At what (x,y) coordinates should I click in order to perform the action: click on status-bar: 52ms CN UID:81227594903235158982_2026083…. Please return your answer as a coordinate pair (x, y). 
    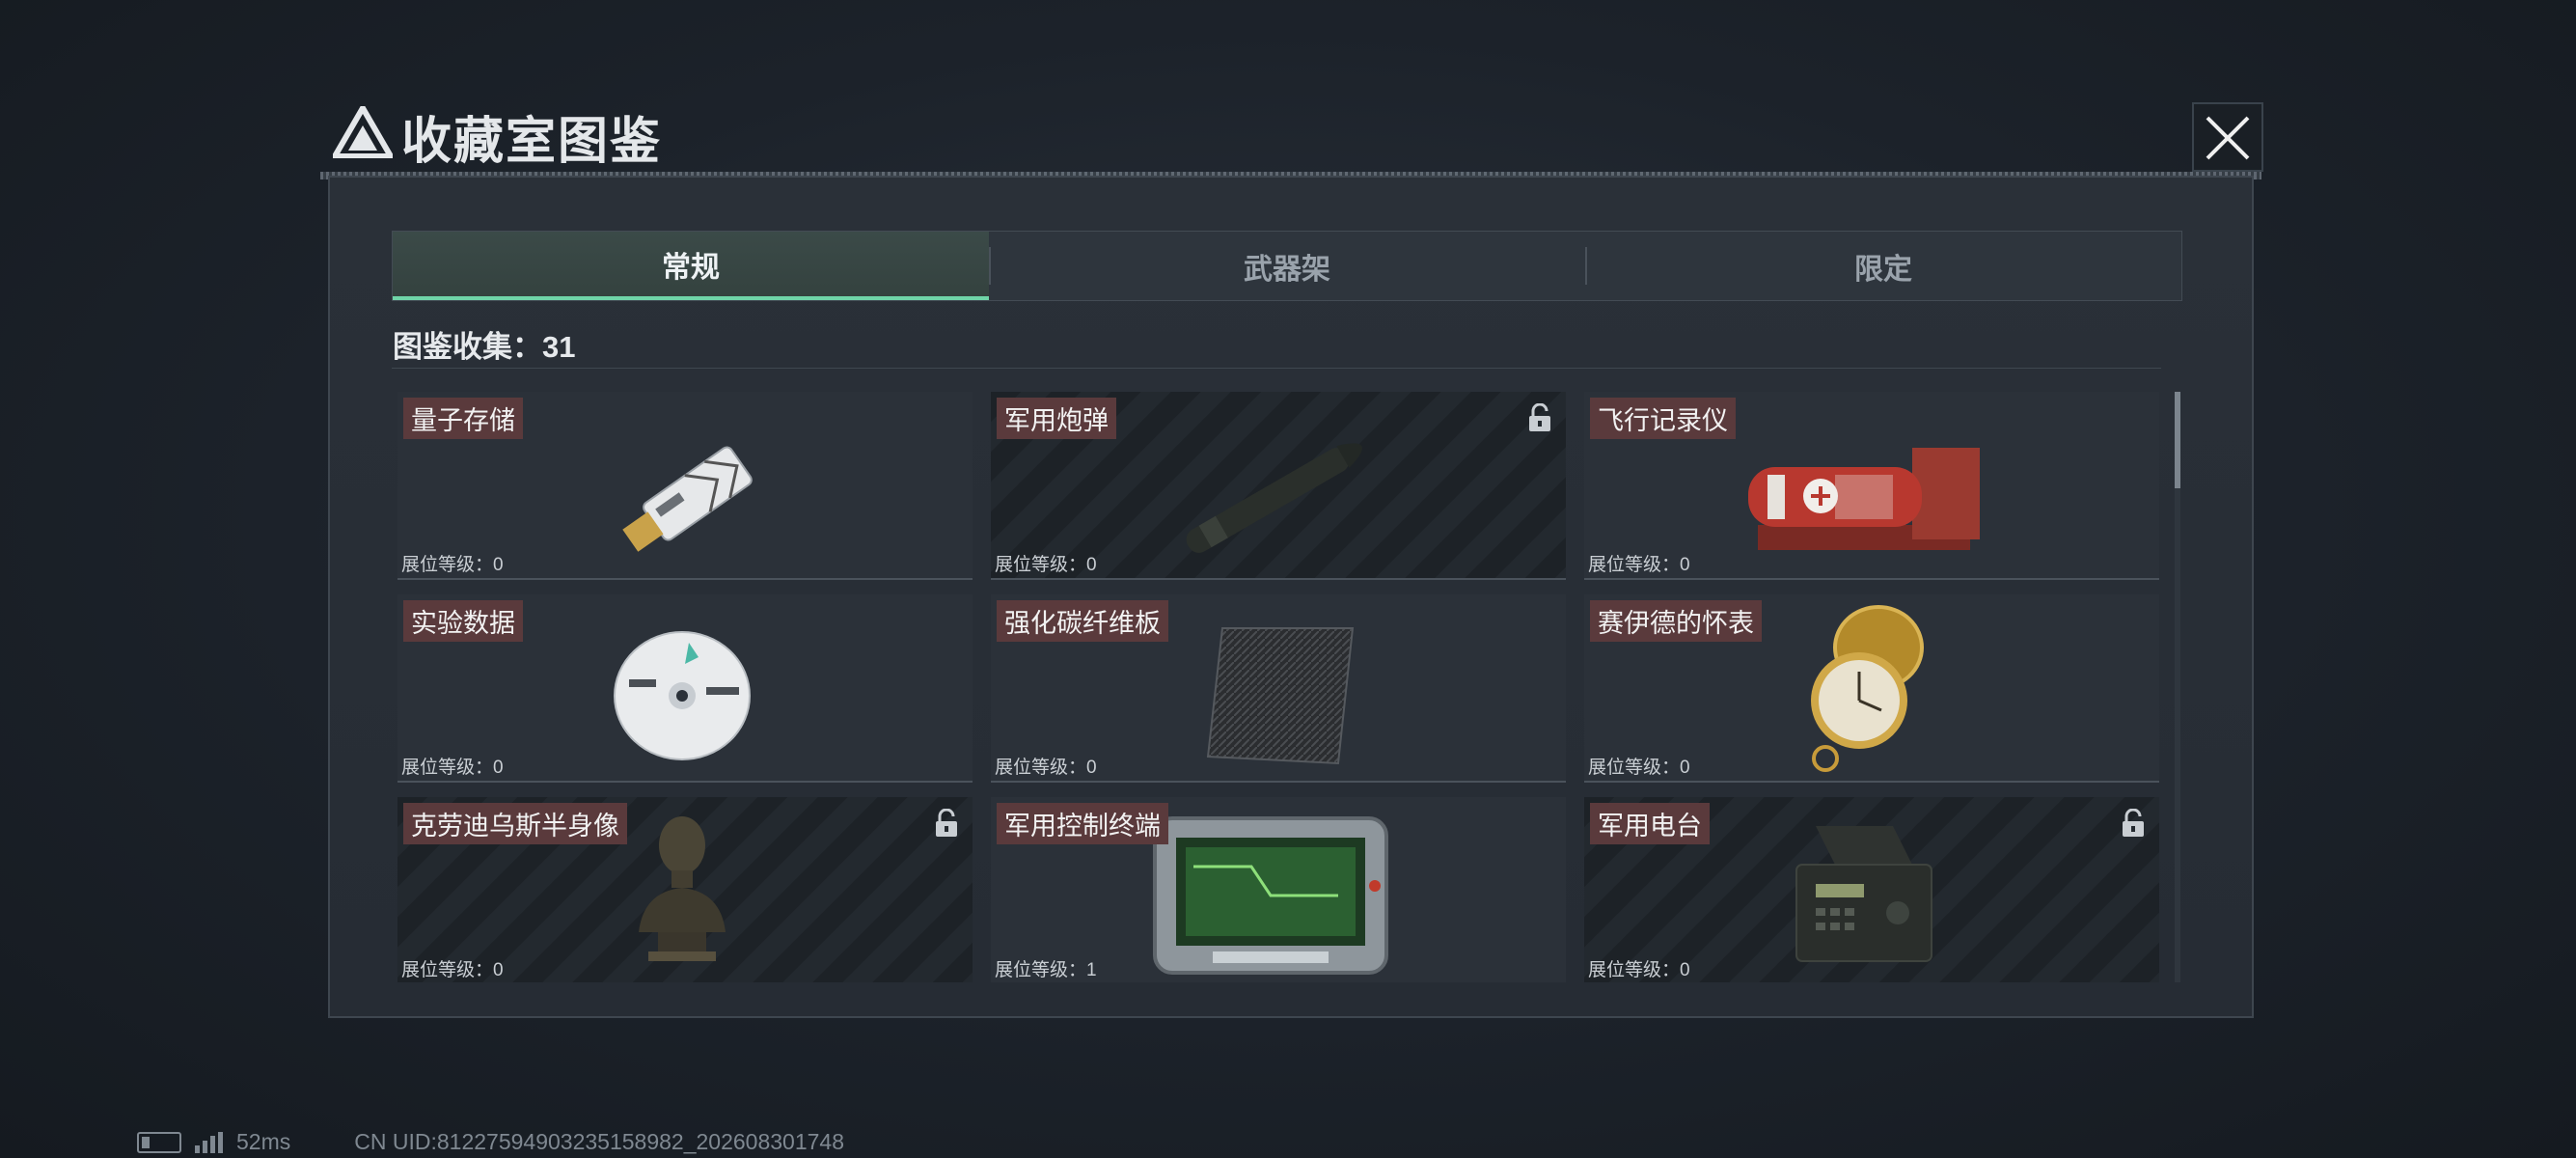
    Looking at the image, I should click on (491, 1142).